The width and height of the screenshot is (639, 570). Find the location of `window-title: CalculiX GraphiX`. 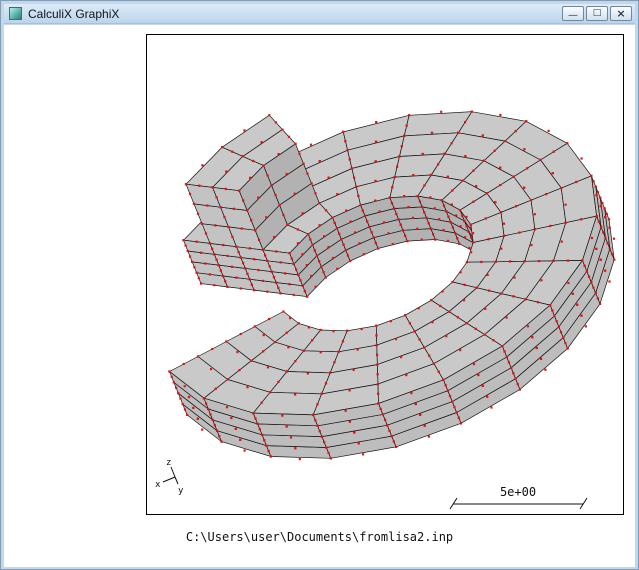

window-title: CalculiX GraphiX is located at coordinates (74, 13).